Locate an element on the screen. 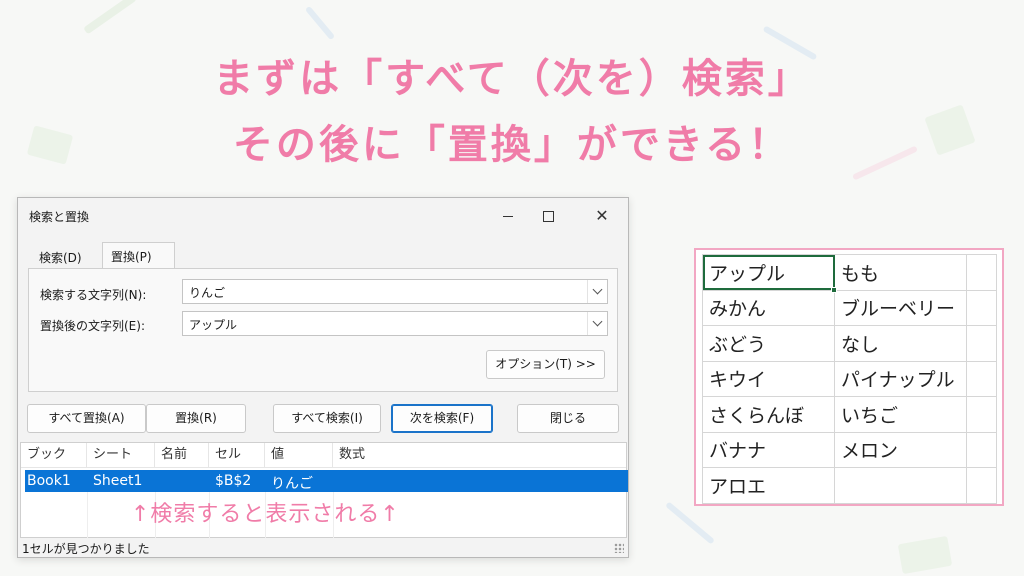  column-header-formula: 数式 is located at coordinates (480, 455).